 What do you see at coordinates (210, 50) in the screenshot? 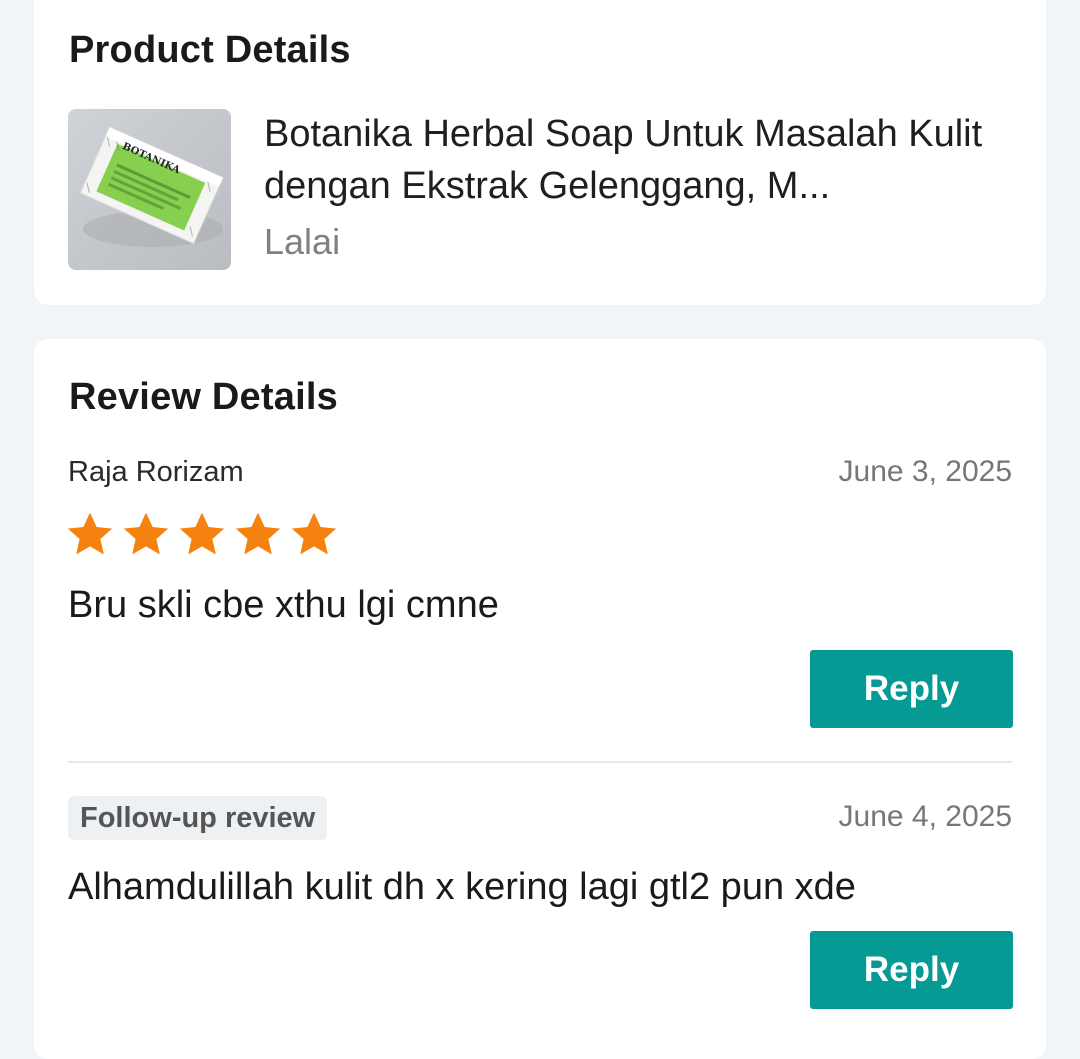
I see `product-details-title: Product Details` at bounding box center [210, 50].